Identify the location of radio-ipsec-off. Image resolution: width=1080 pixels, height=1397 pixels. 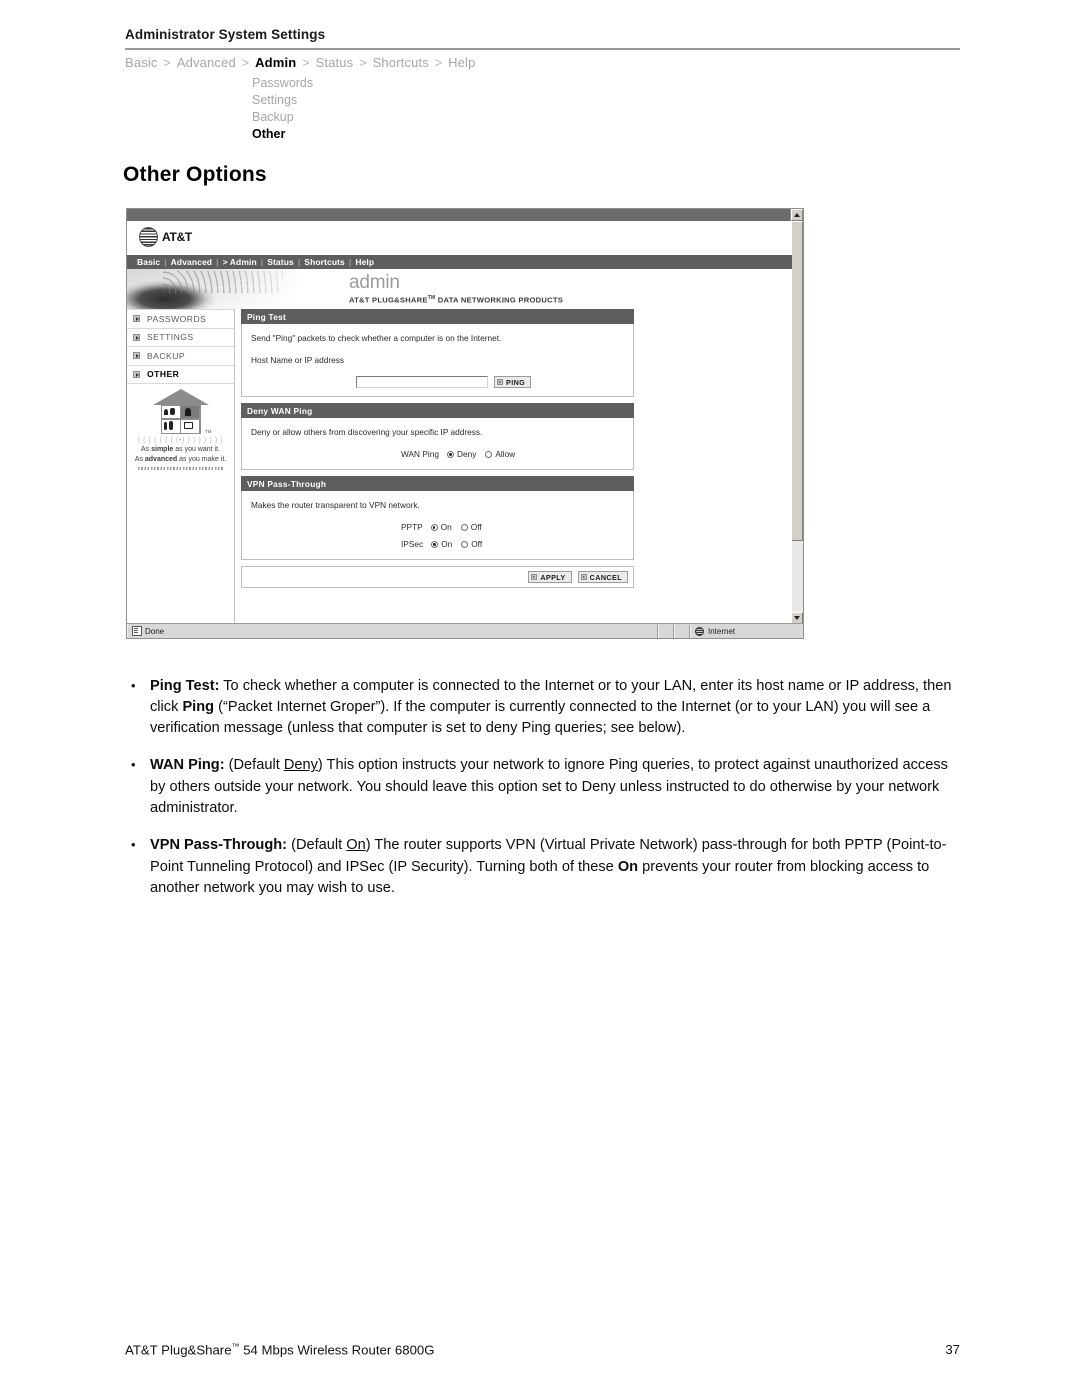
(465, 544).